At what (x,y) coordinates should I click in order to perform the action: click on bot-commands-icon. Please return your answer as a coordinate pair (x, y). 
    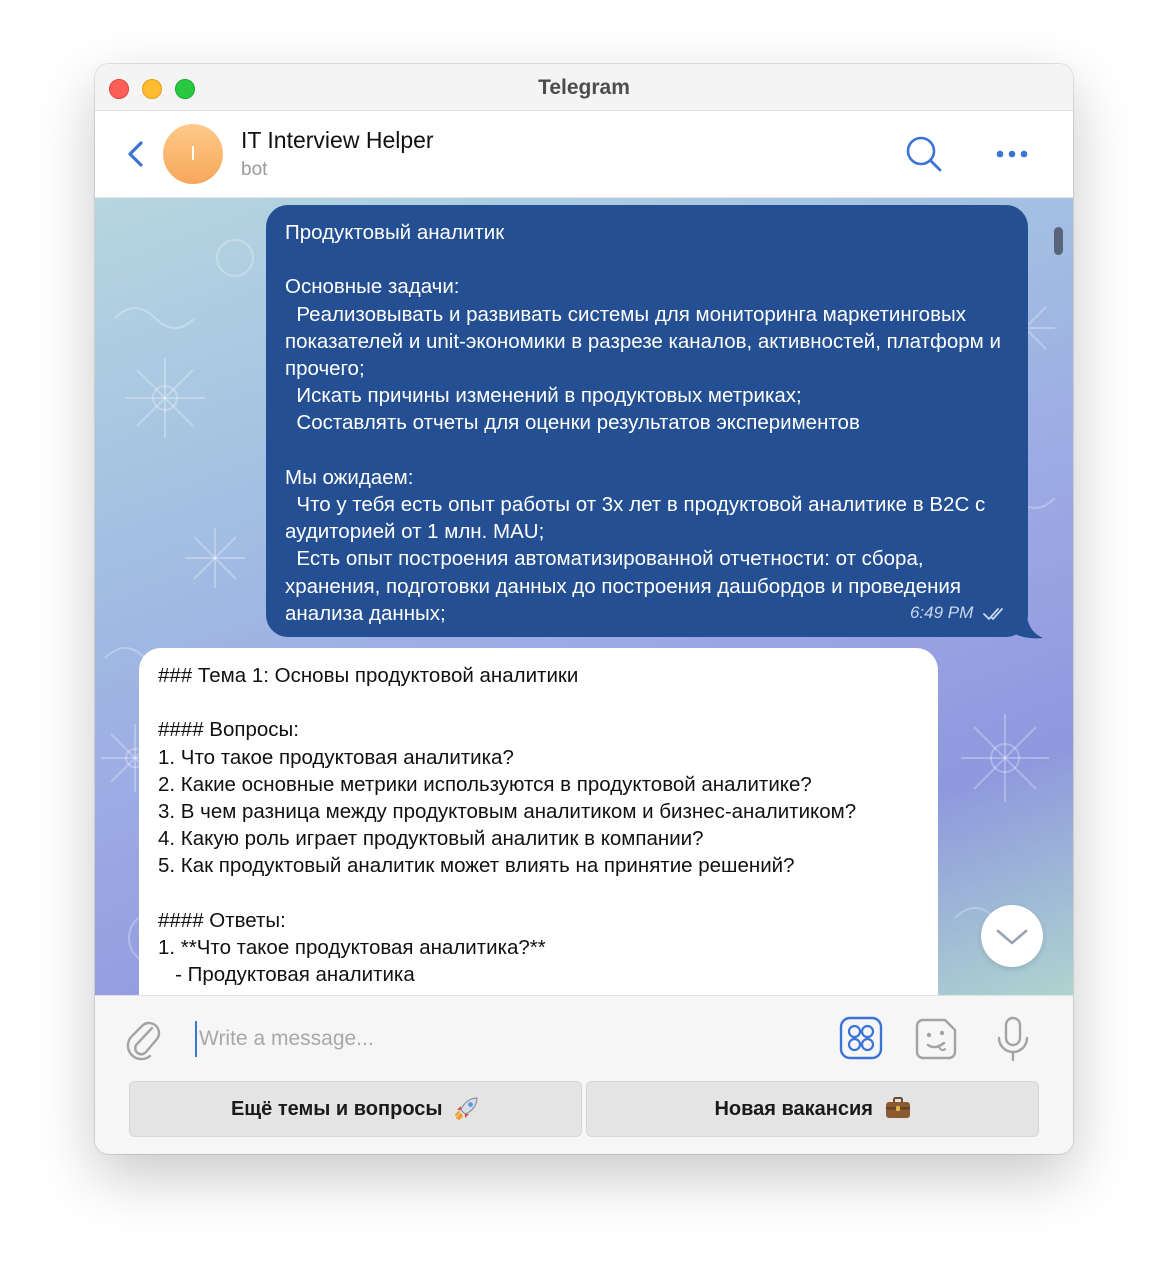
    Looking at the image, I should click on (861, 1038).